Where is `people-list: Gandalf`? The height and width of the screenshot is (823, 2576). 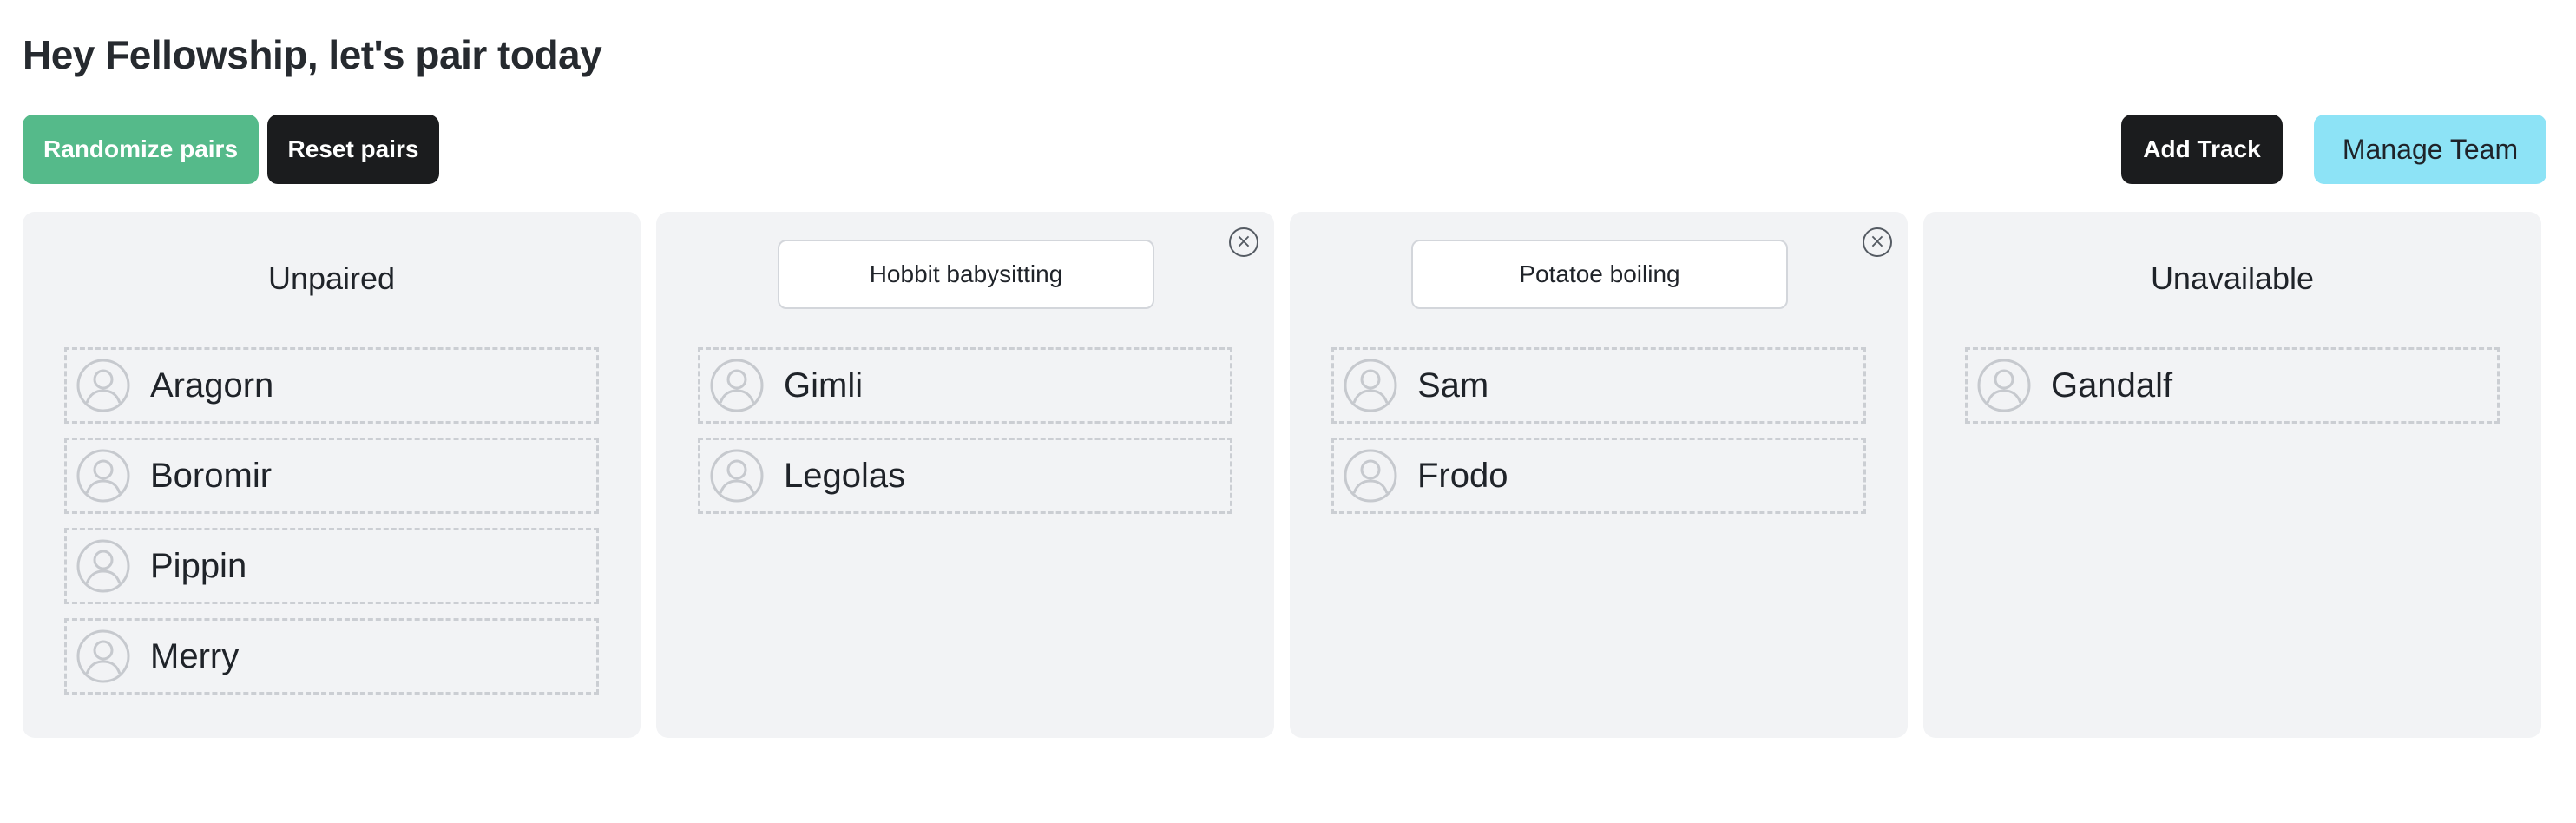 people-list: Gandalf is located at coordinates (2232, 392).